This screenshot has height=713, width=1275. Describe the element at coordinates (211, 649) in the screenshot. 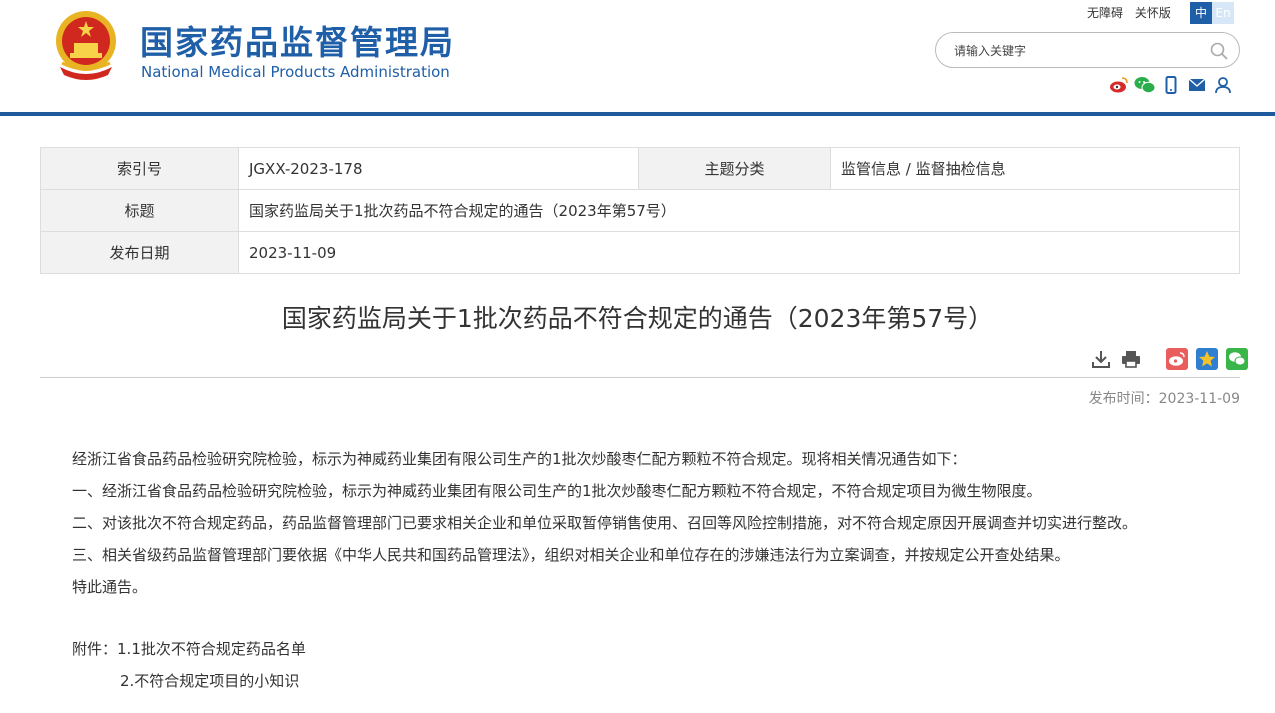

I see `attachment-link-1: 1.1批次不符合规定药品名单` at that location.